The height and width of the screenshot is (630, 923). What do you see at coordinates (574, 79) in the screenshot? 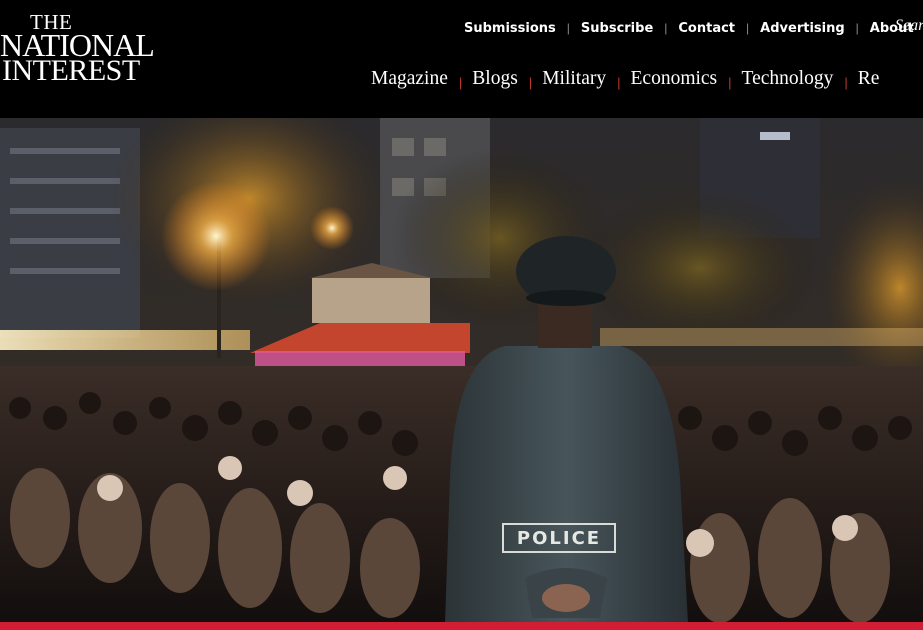
I see `nav-military: Military` at bounding box center [574, 79].